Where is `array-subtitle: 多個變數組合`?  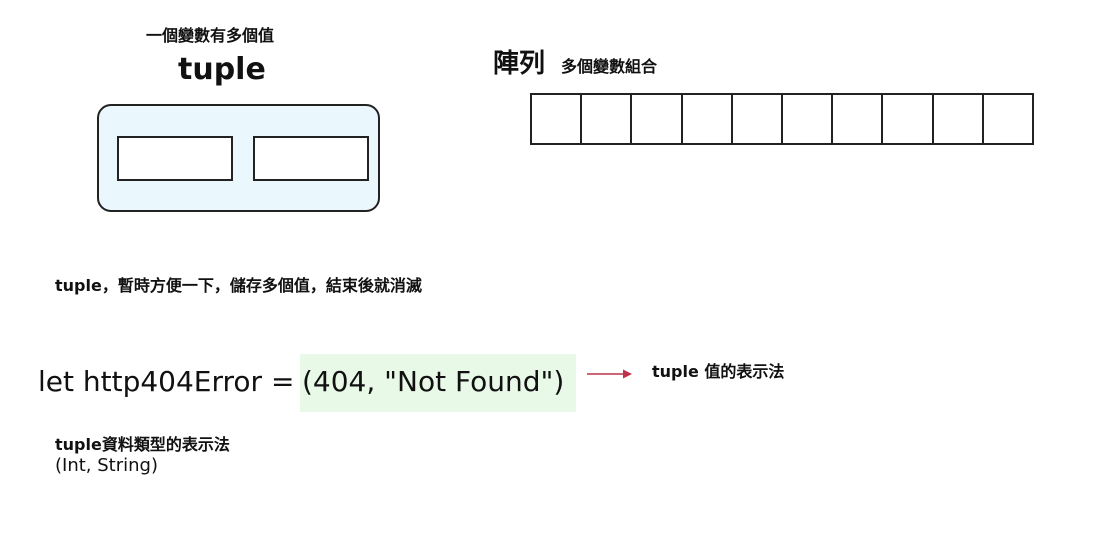
array-subtitle: 多個變數組合 is located at coordinates (609, 66).